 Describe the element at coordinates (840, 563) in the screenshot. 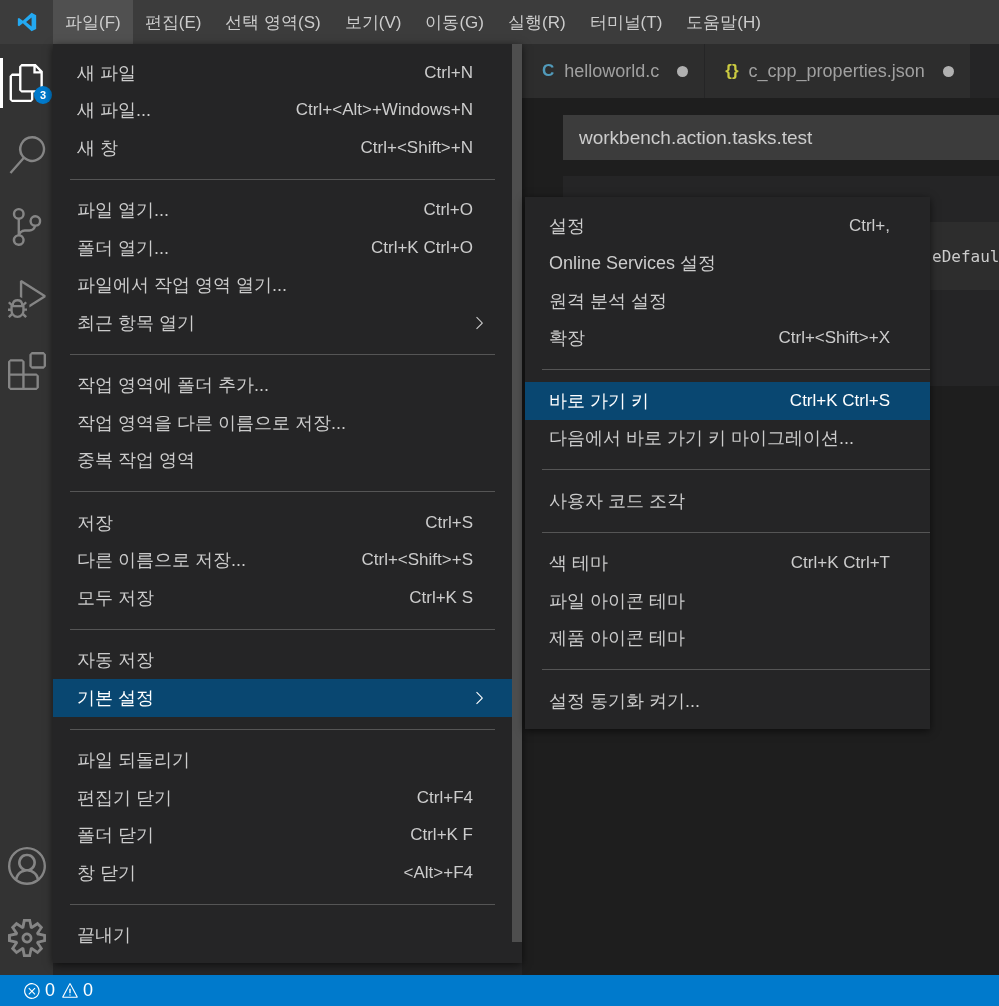

I see `shortcut-label: Ctrl+K Ctrl+T` at that location.